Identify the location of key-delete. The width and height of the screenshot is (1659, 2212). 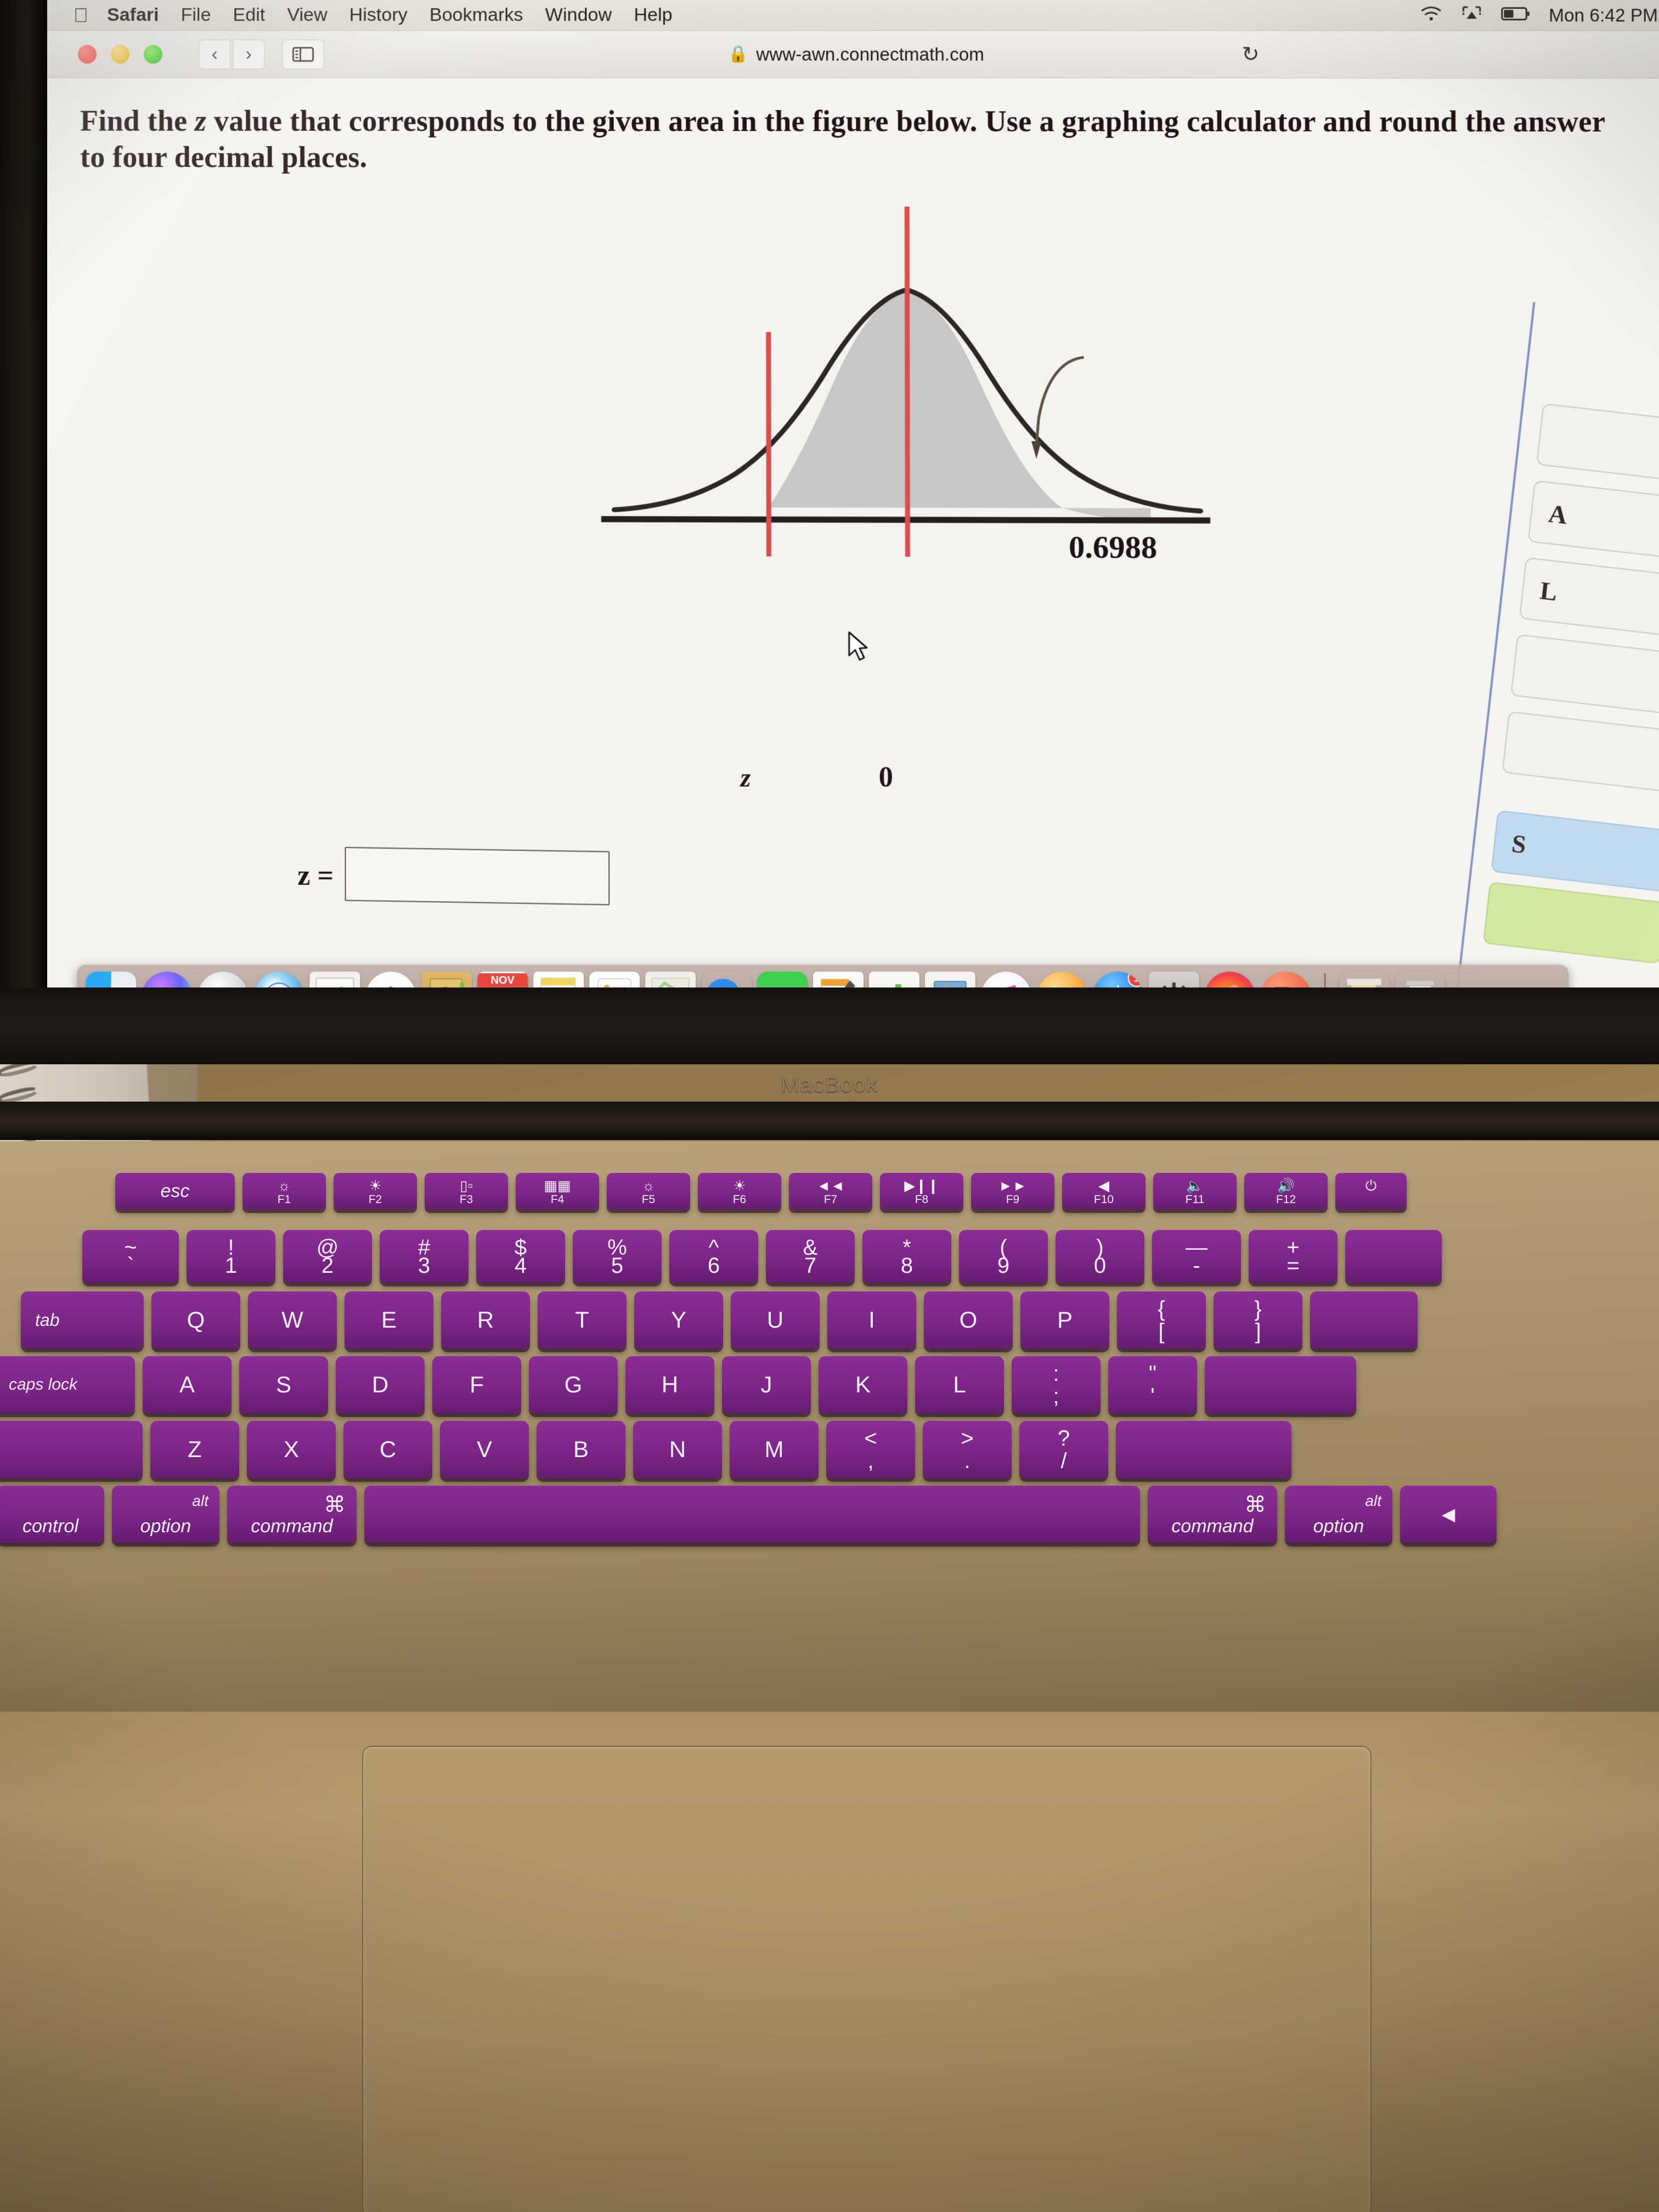
(1393, 1256).